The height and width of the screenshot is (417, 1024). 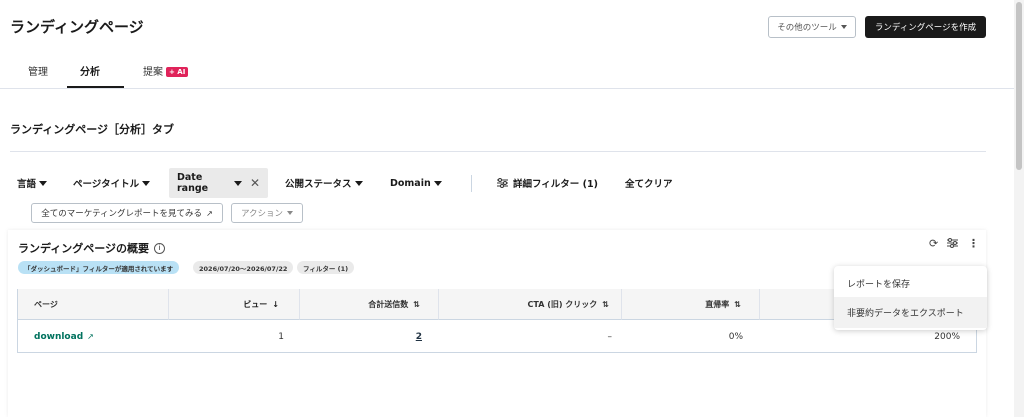 I want to click on filter-language: 言語, so click(x=32, y=183).